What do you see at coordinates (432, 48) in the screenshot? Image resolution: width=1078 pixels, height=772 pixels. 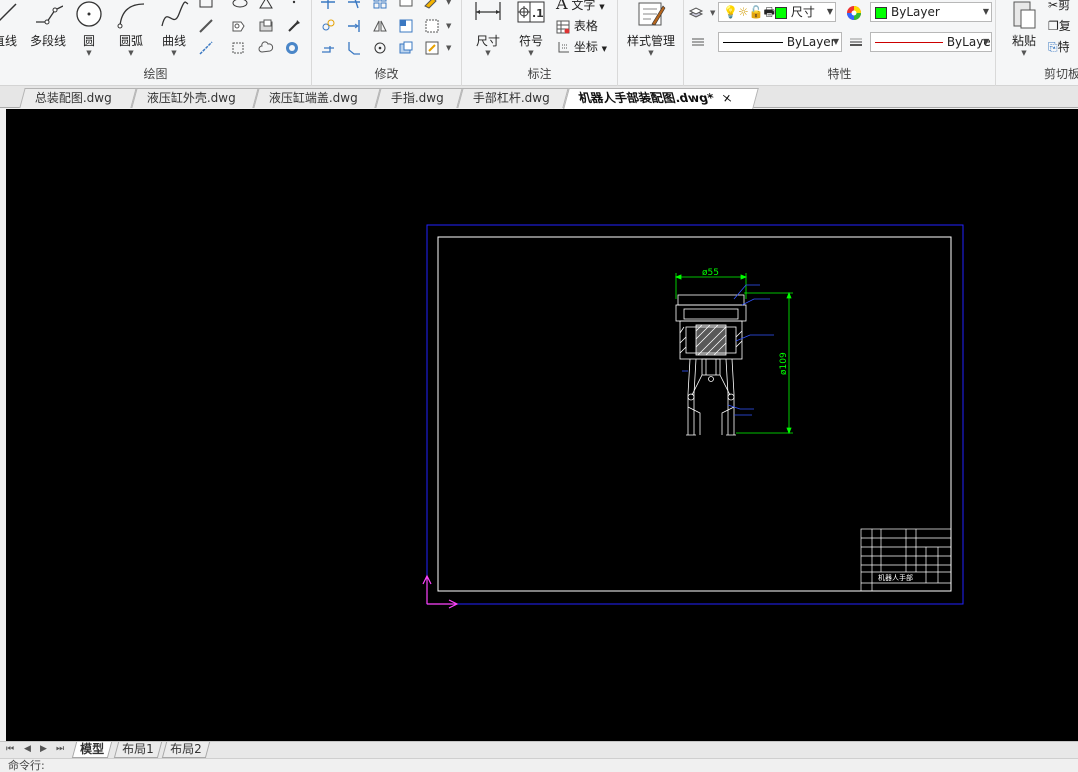 I see `properties-edit-icon` at bounding box center [432, 48].